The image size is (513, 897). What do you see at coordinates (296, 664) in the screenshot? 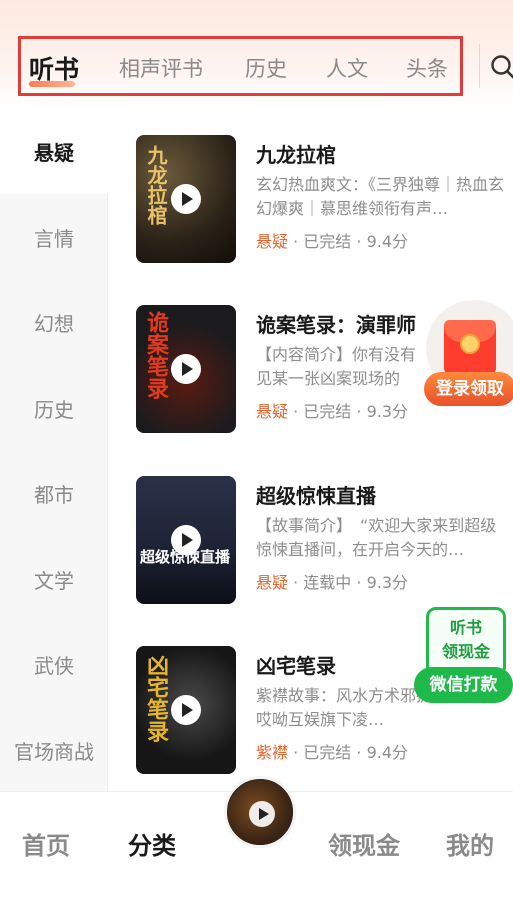
I see `book-title: 凶宅笔录` at bounding box center [296, 664].